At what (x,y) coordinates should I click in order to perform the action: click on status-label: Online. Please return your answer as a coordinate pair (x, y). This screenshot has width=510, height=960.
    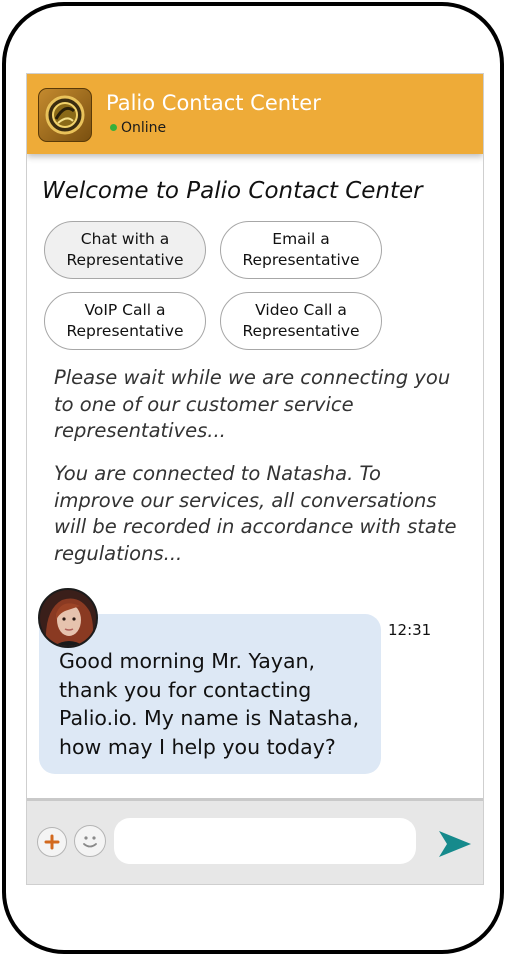
    Looking at the image, I should click on (144, 128).